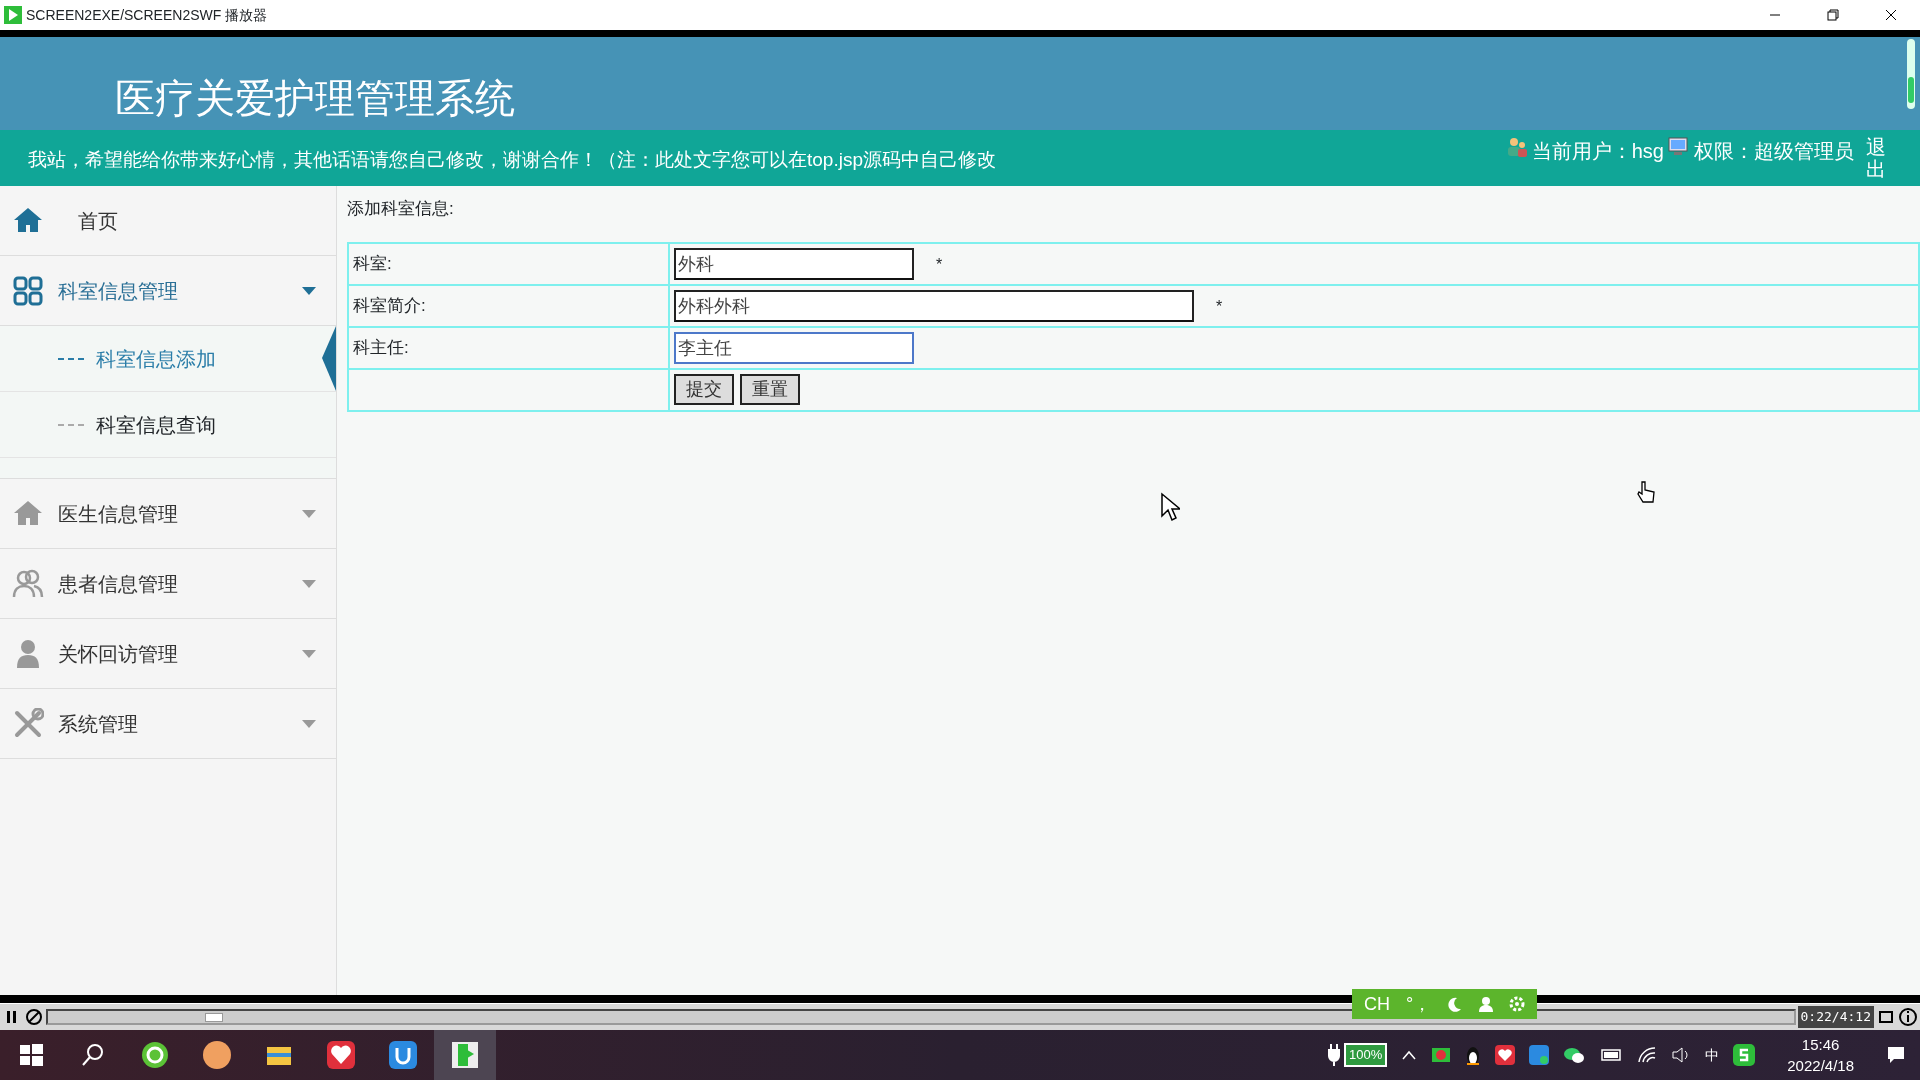  What do you see at coordinates (465, 1055) in the screenshot?
I see `player-app-icon` at bounding box center [465, 1055].